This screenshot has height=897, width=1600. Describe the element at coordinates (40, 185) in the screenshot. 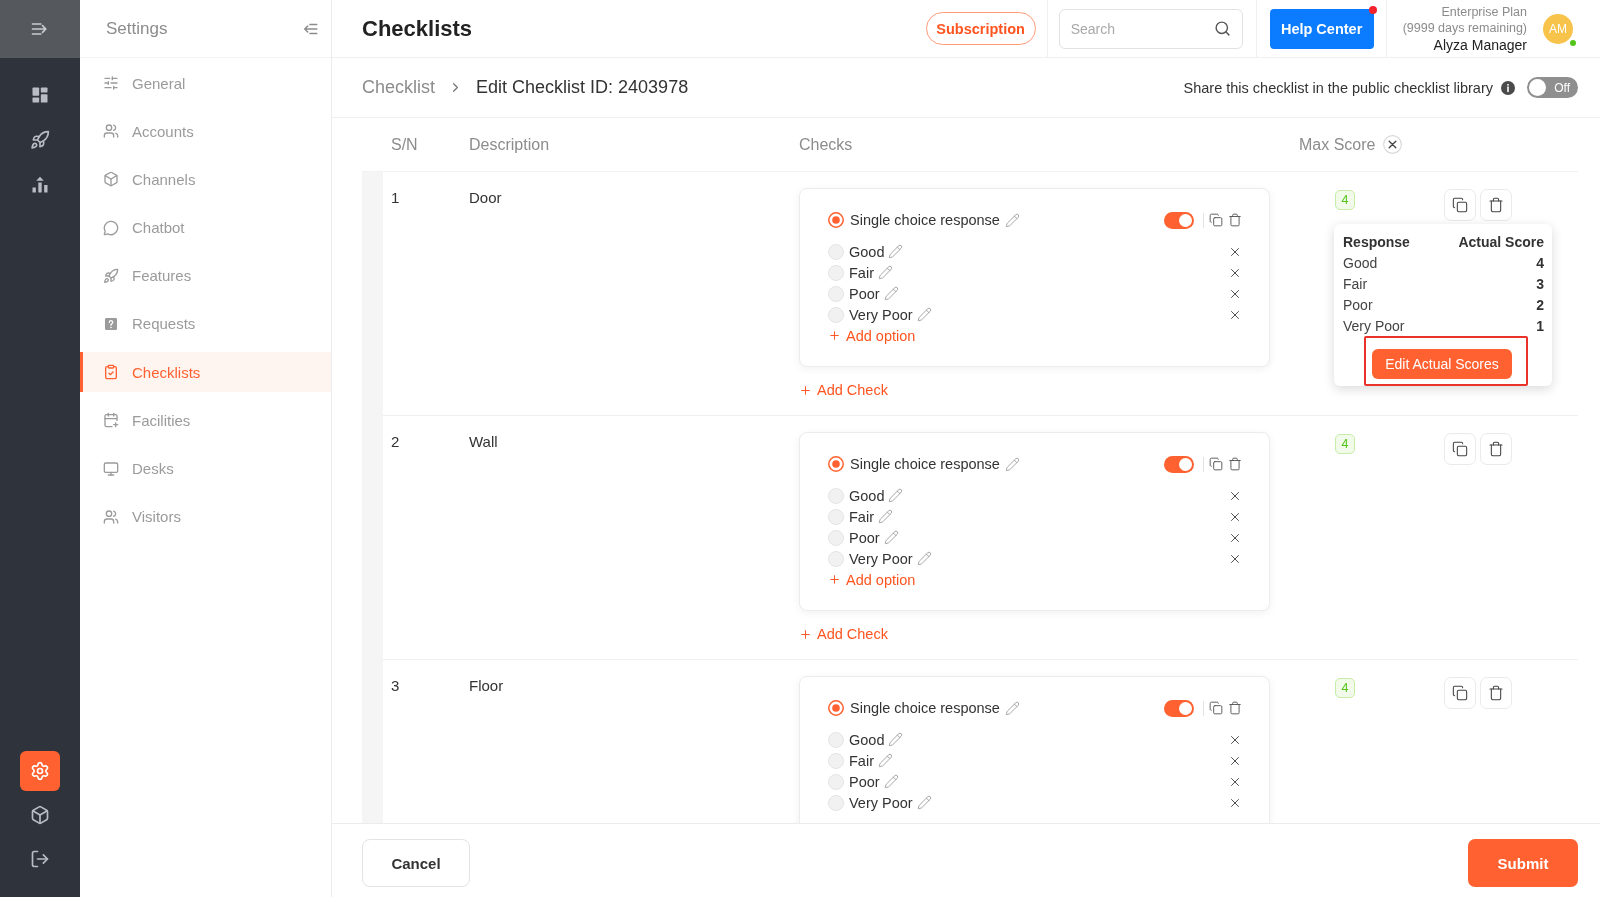

I see `bar-chart-icon` at that location.